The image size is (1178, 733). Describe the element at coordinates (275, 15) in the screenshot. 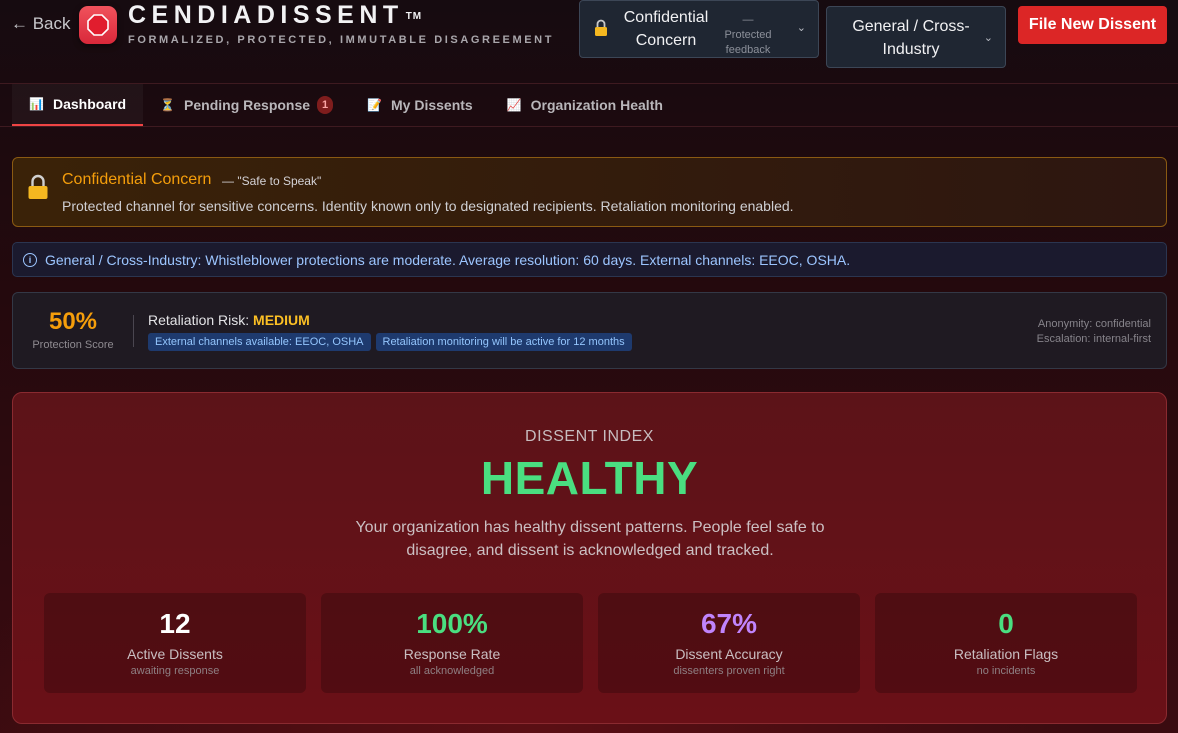

I see `brand-name: CENDIADISSENT TM` at that location.